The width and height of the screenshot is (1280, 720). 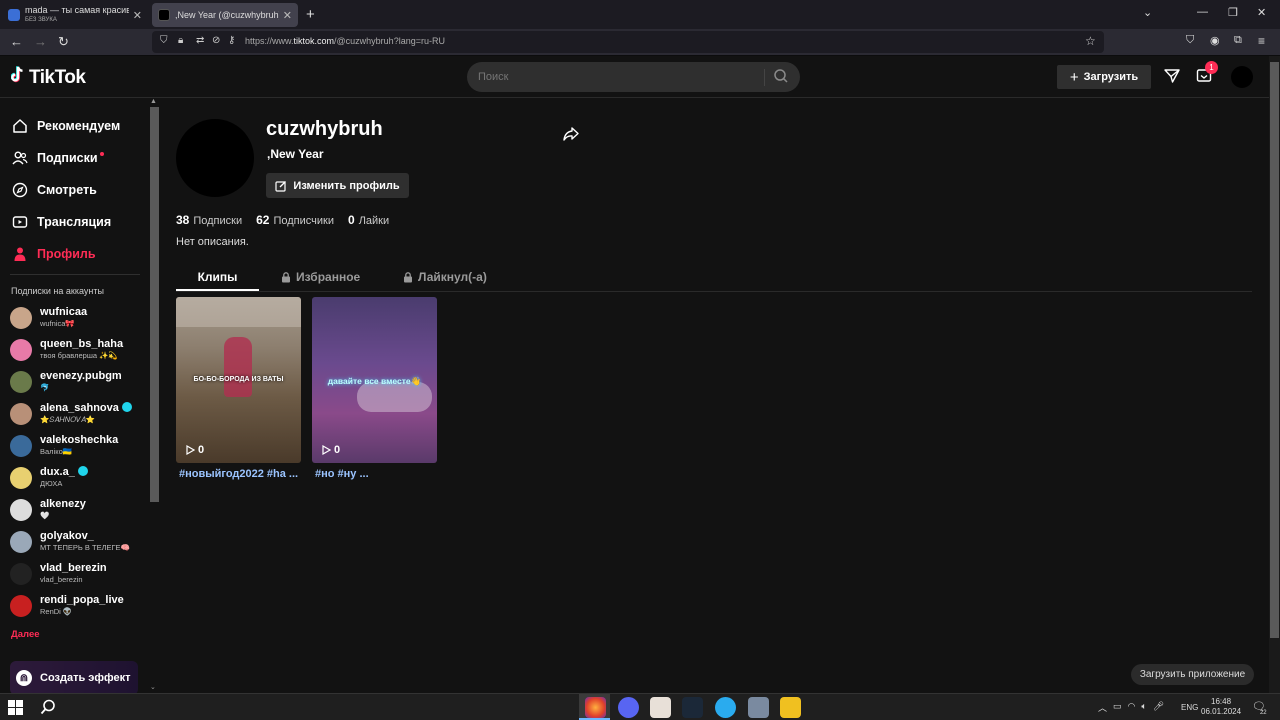 What do you see at coordinates (571, 134) in the screenshot?
I see `share-icon` at bounding box center [571, 134].